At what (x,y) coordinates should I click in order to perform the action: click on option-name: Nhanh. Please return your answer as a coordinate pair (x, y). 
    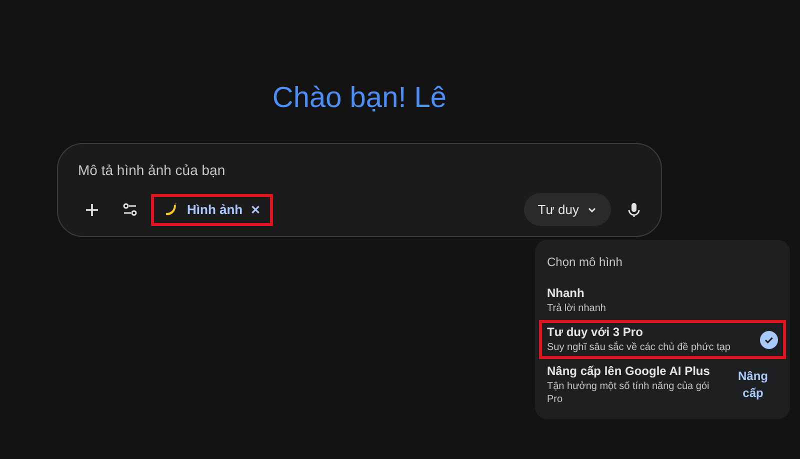
    Looking at the image, I should click on (566, 293).